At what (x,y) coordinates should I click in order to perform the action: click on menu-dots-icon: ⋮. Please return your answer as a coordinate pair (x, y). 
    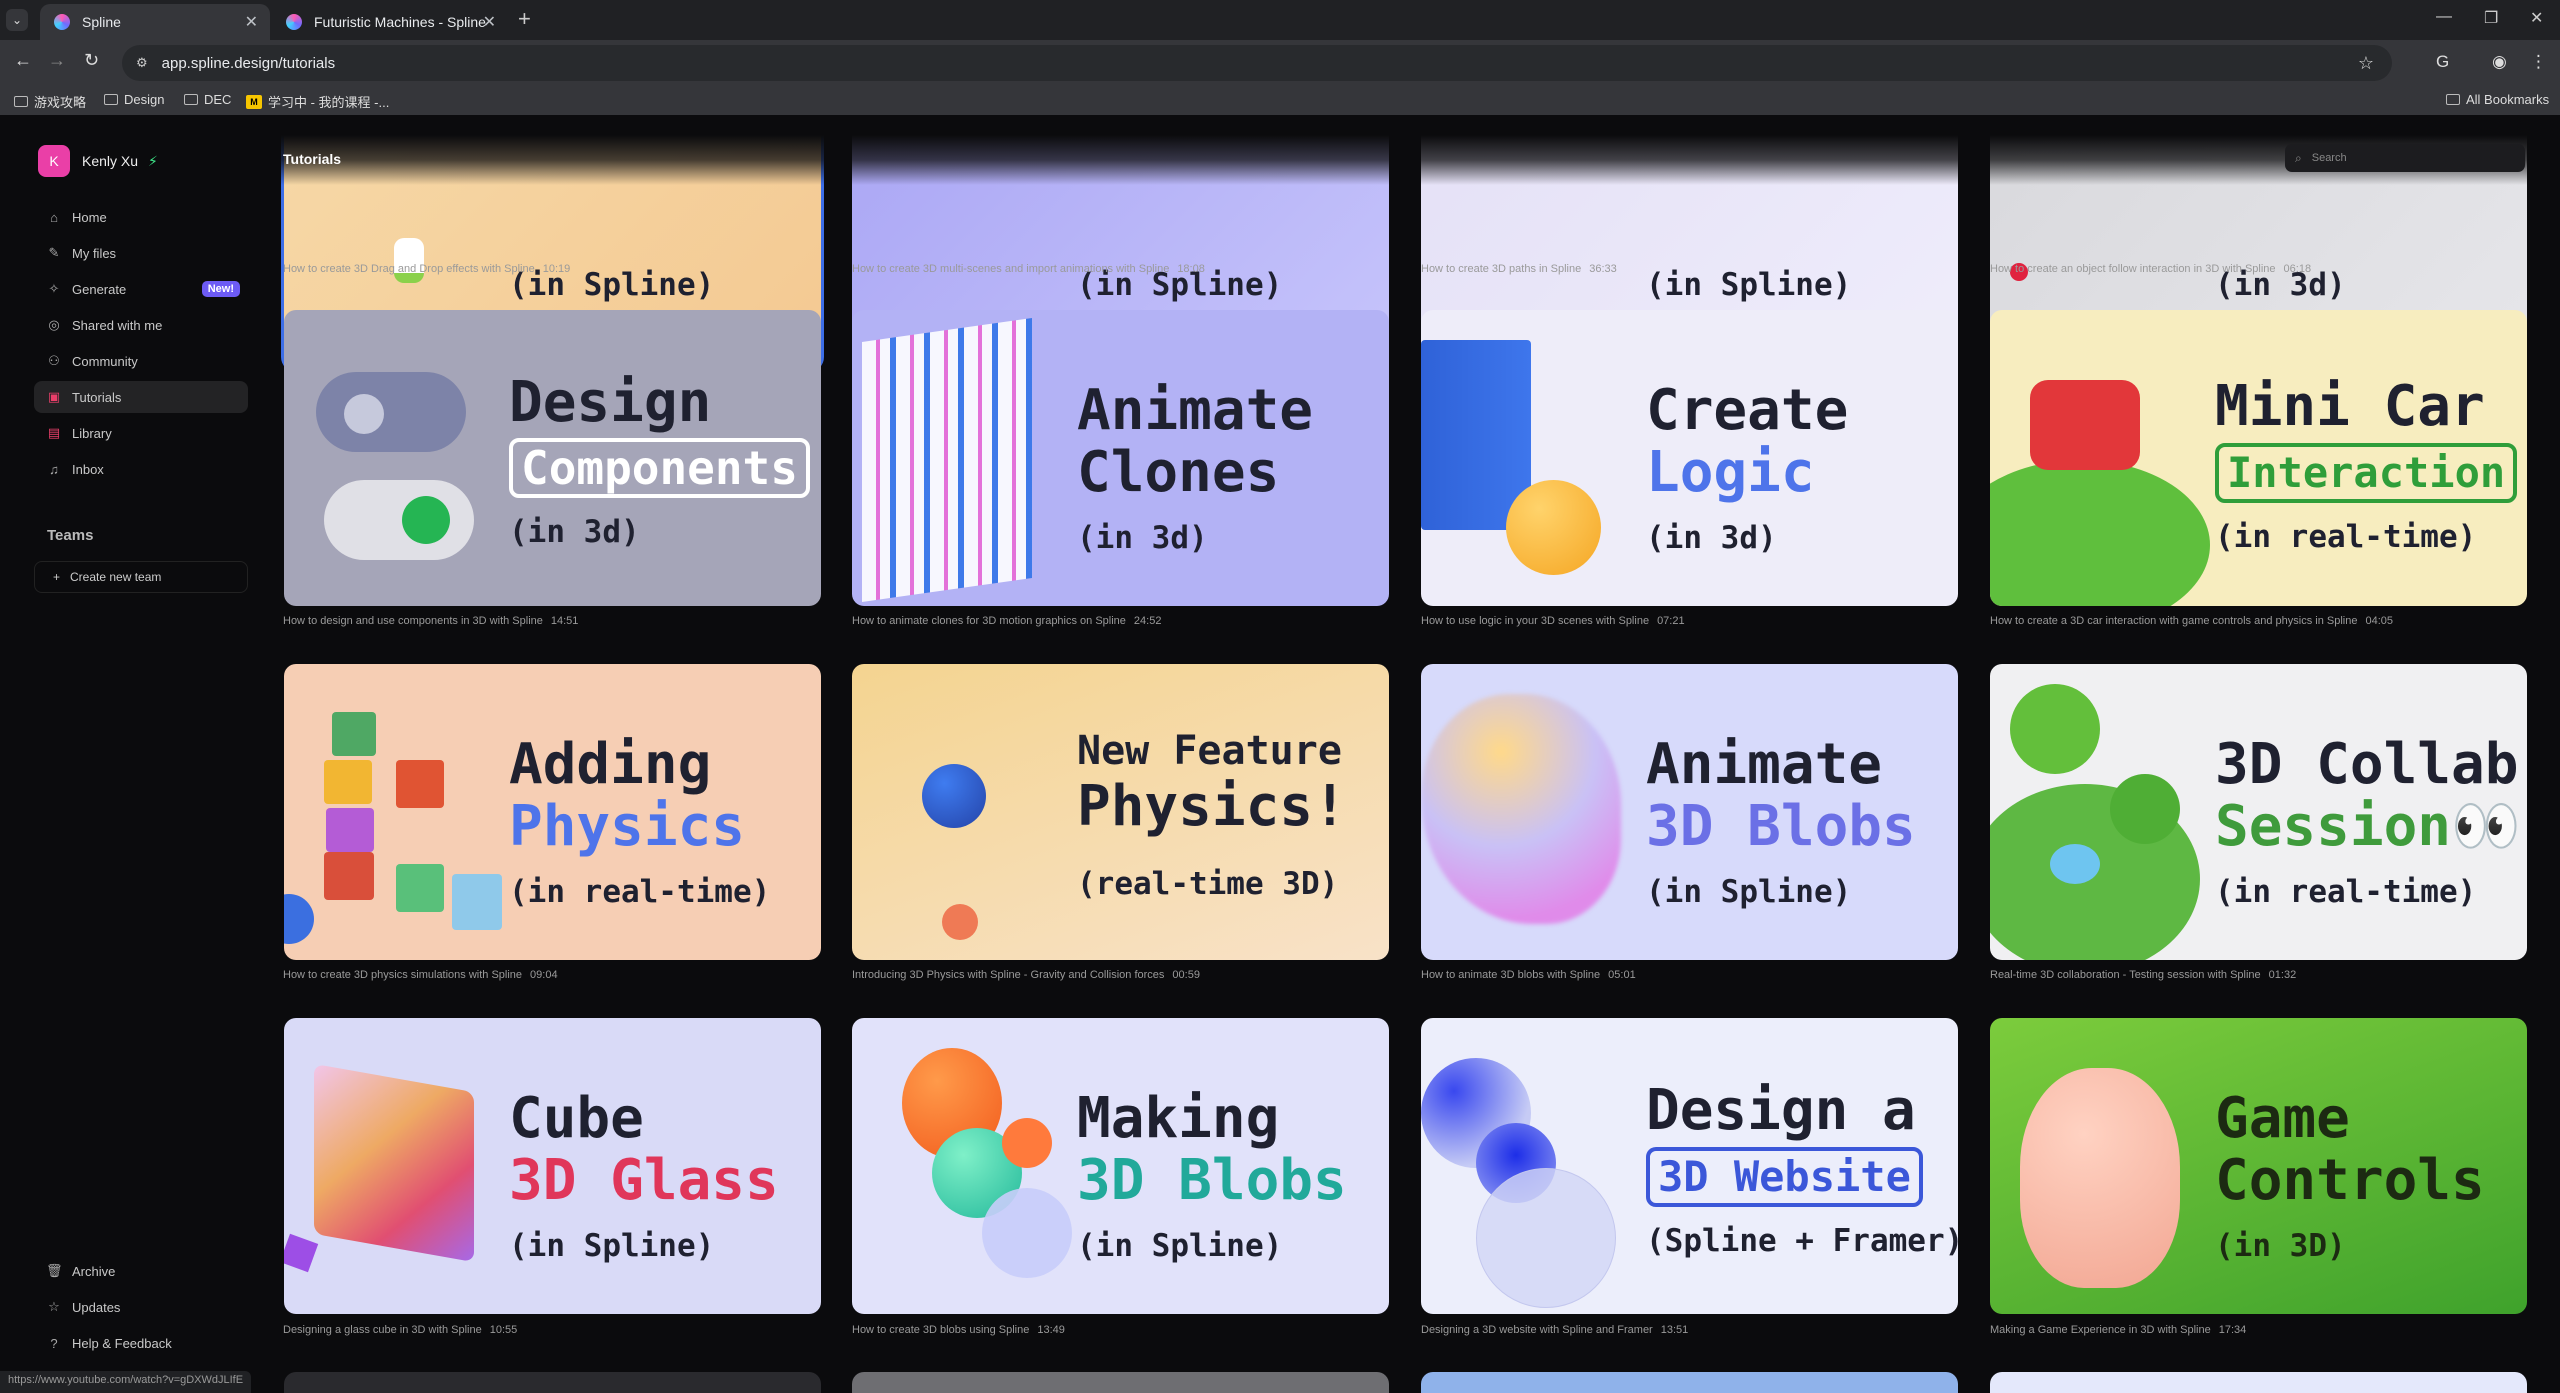
    Looking at the image, I should click on (2538, 62).